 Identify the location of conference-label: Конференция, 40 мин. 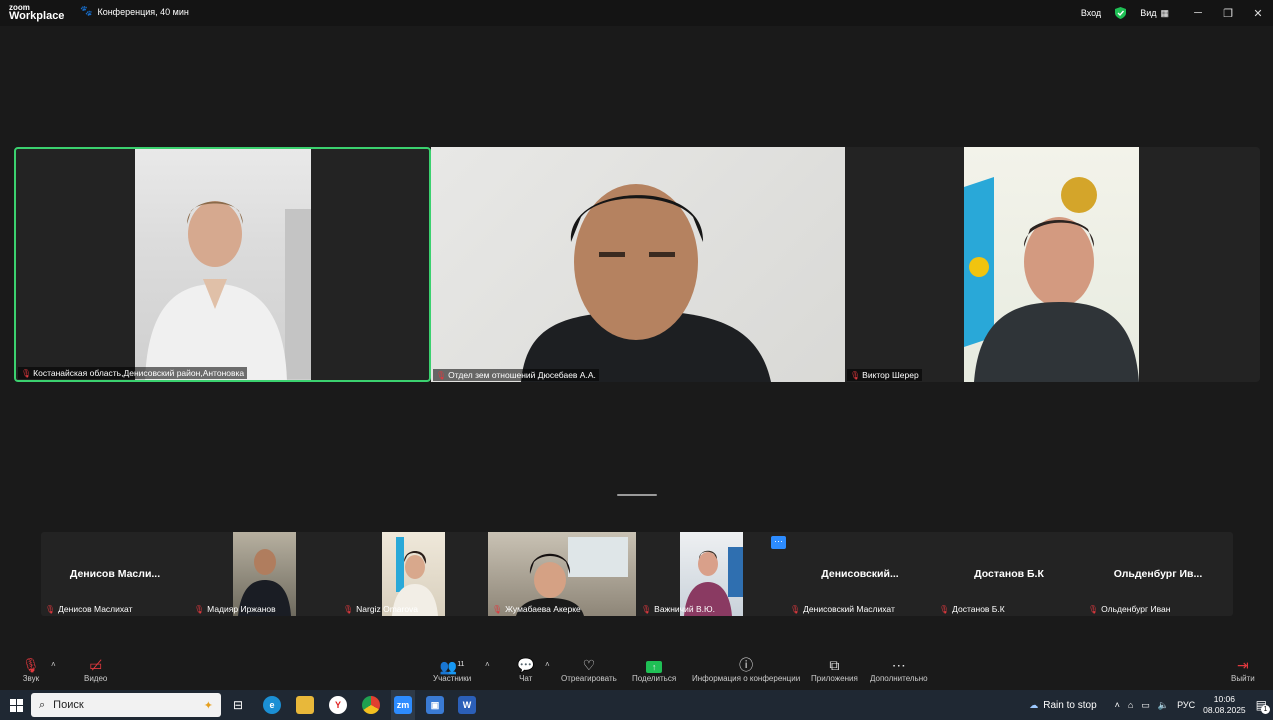
(143, 11).